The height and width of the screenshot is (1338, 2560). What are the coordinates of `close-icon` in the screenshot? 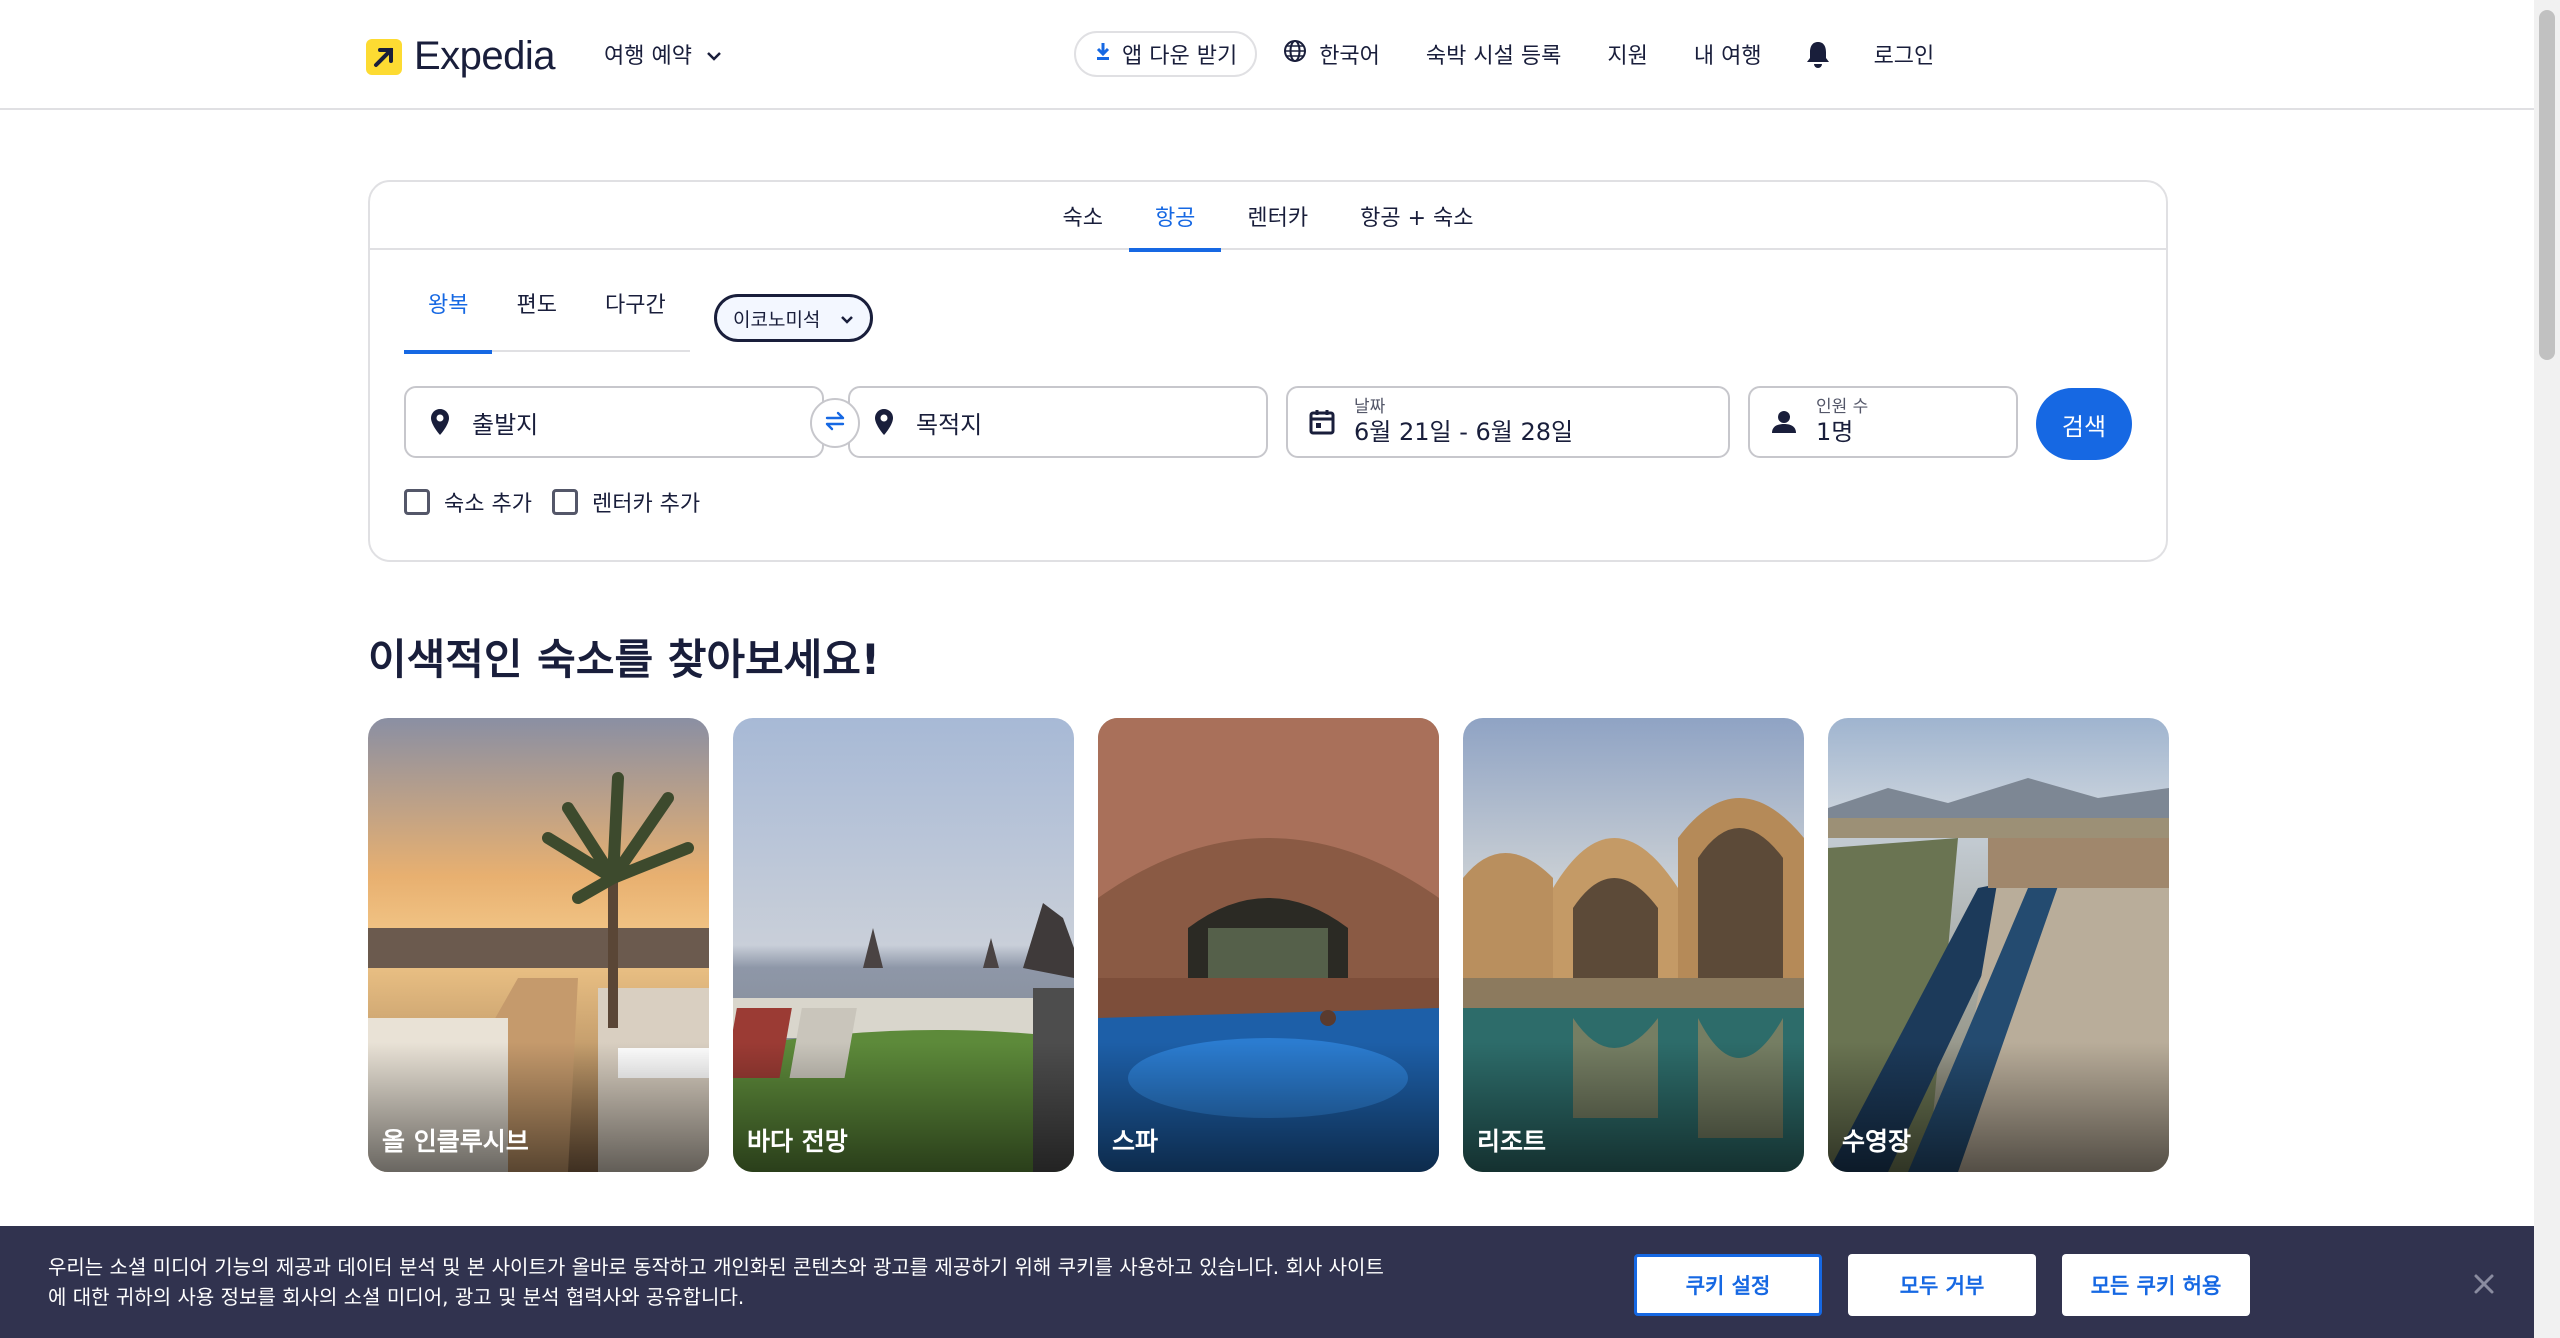 It's located at (2484, 1284).